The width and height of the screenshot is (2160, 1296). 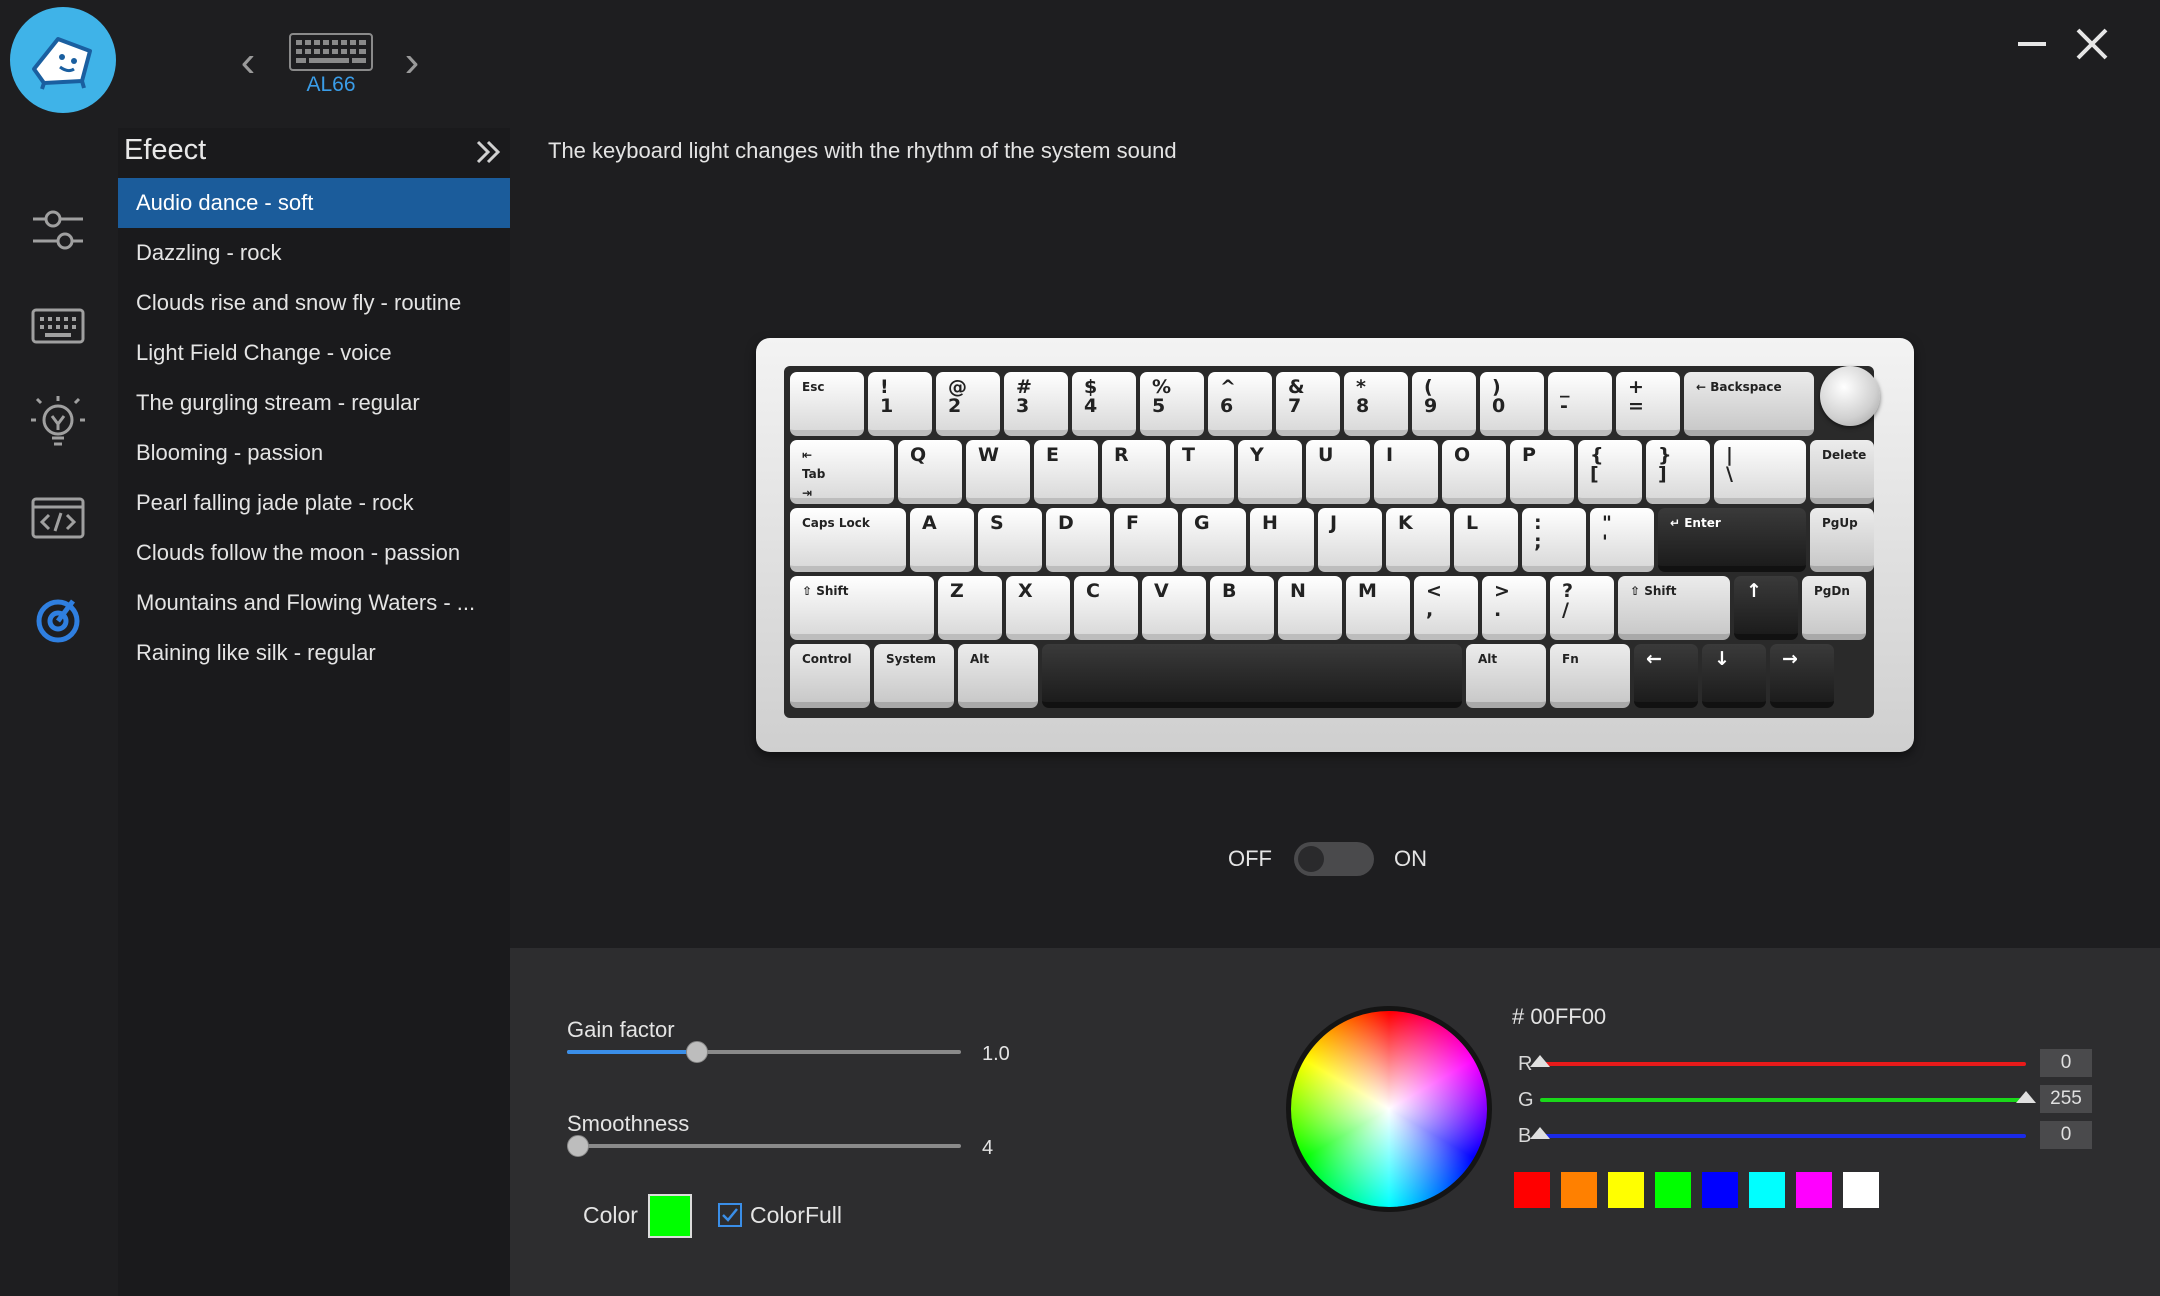 I want to click on rail-keymap-button, so click(x=58, y=326).